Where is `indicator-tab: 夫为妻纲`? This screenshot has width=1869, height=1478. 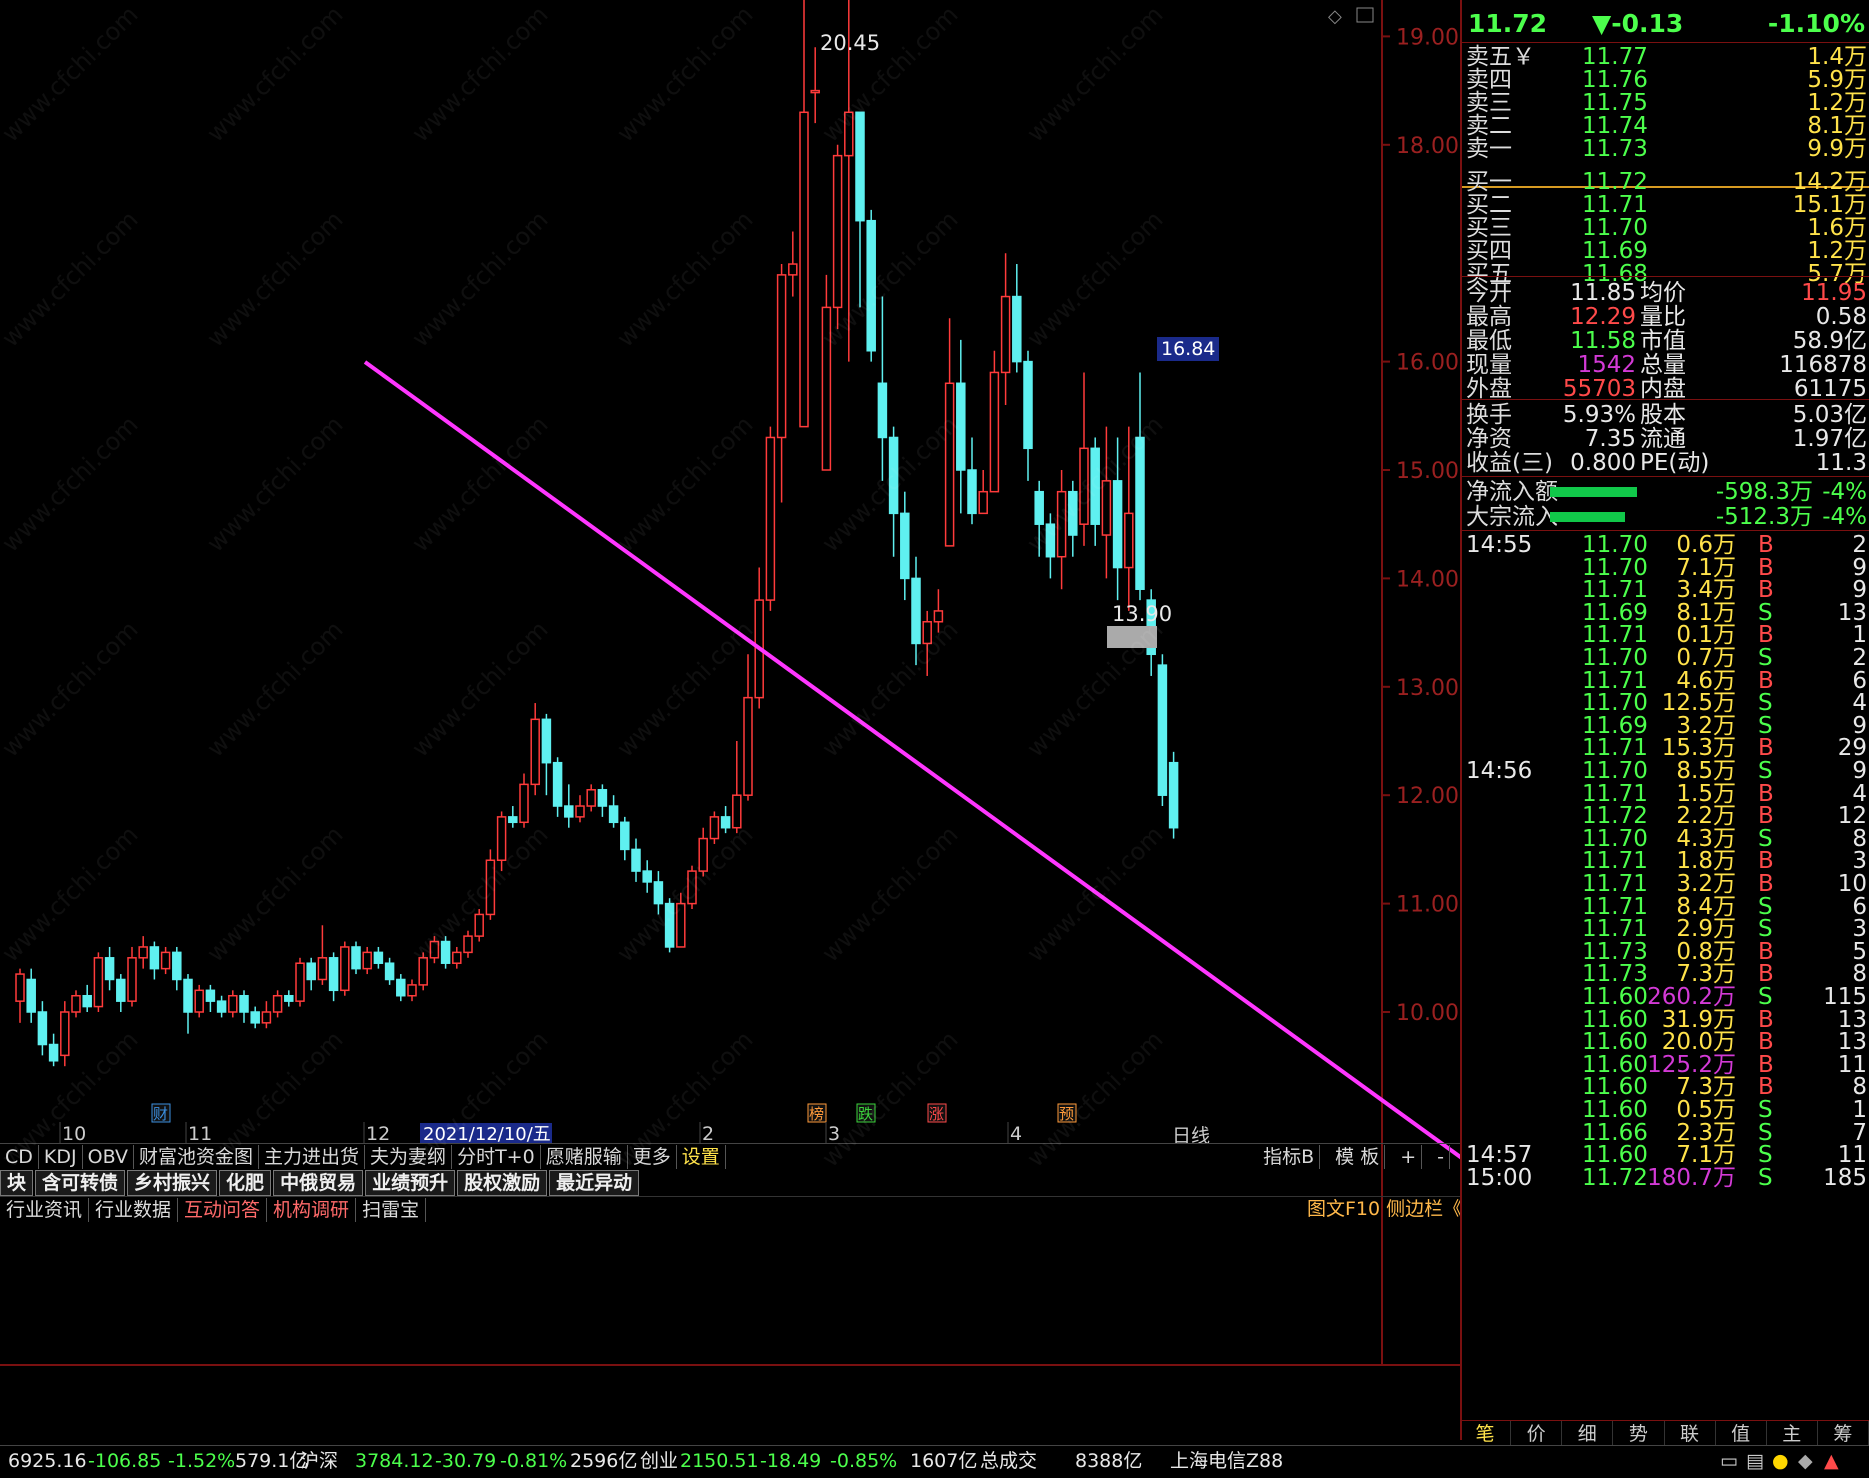
indicator-tab: 夫为妻纲 is located at coordinates (409, 1157).